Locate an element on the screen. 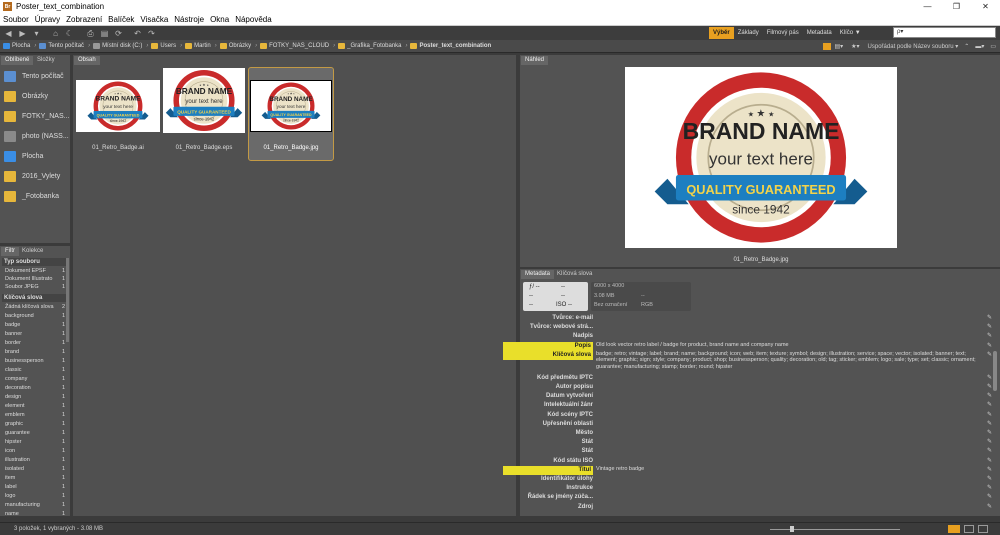 The image size is (1000, 535). filter-keyword-item: name 1 is located at coordinates (35, 513).